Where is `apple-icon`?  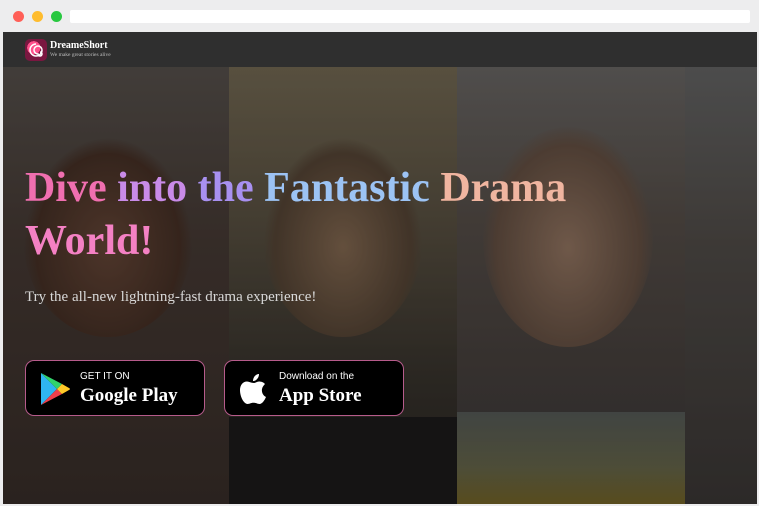 apple-icon is located at coordinates (253, 389).